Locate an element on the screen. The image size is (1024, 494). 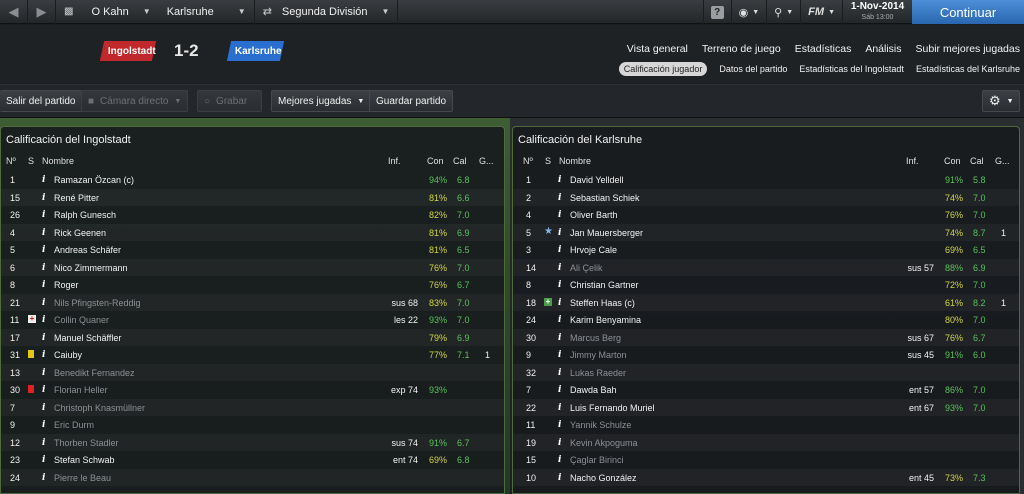
player-row: 21 sus 68 83% 7.0 i Nils Pfingsten-Reddig is located at coordinates (252, 302).